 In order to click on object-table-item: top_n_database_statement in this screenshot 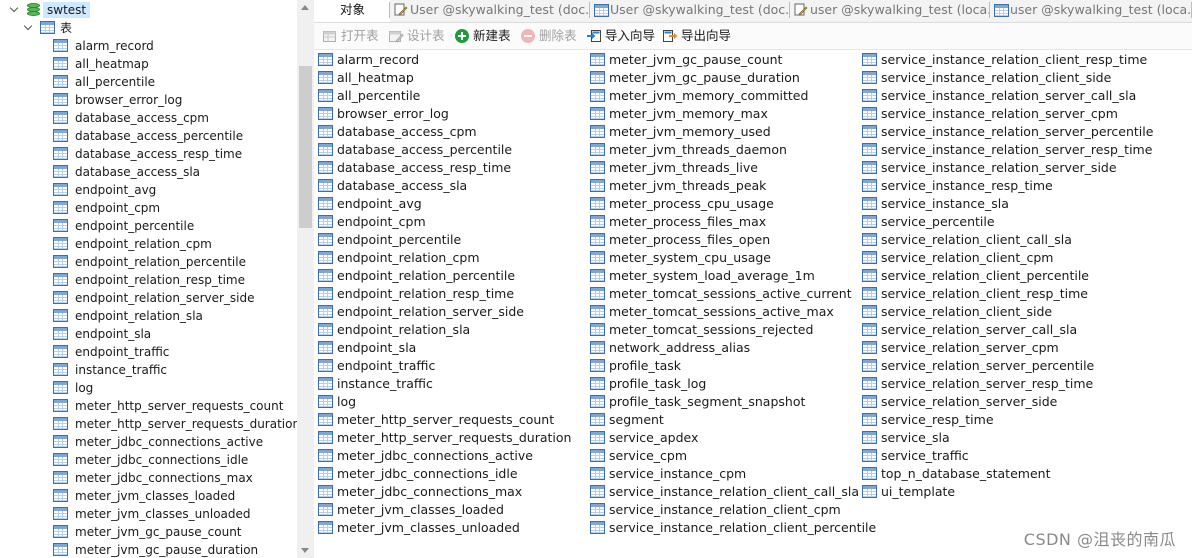, I will do `click(996, 474)`.